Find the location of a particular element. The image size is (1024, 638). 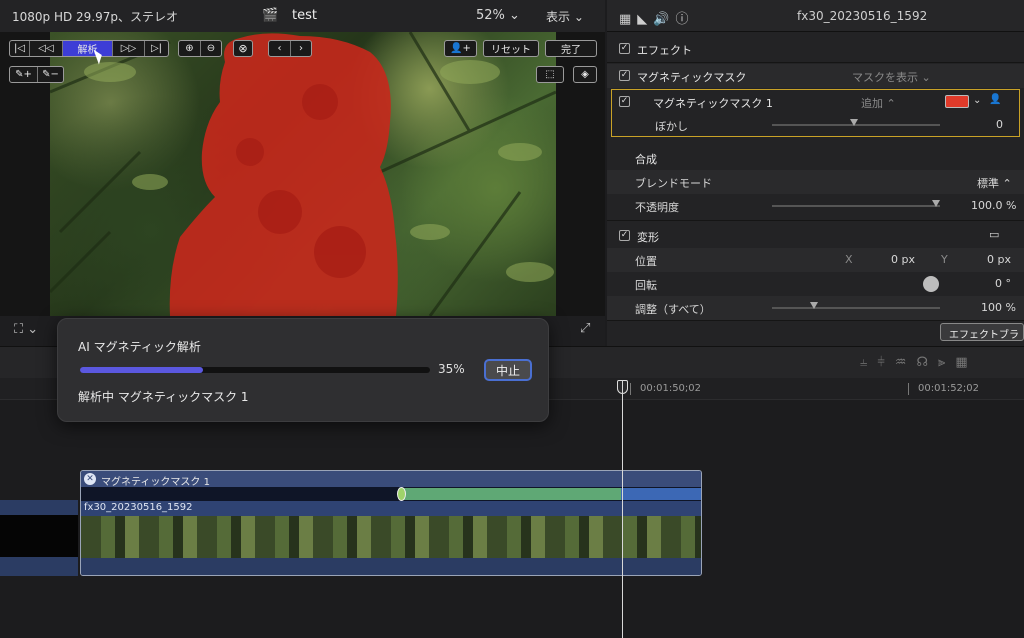

format-info: 1080p HD 29.97p、ステレオ is located at coordinates (95, 17).